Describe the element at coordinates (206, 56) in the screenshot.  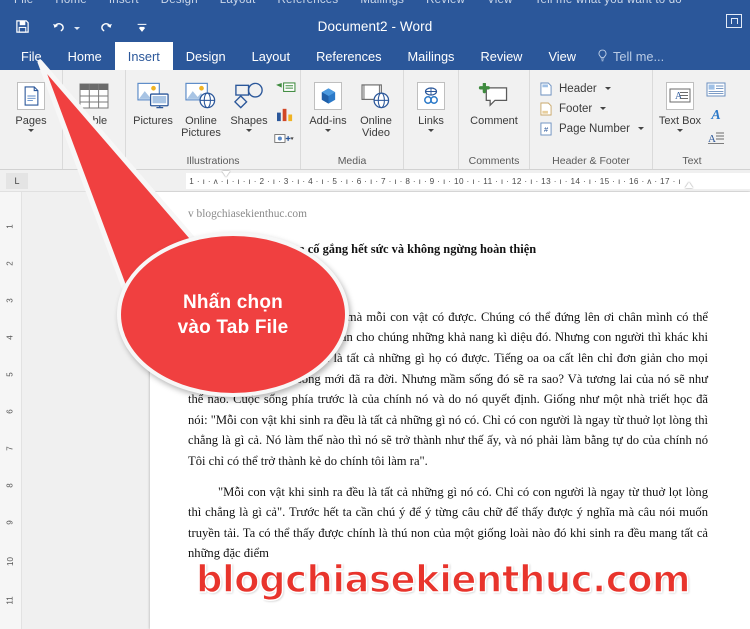
I see `tab-design: Design` at that location.